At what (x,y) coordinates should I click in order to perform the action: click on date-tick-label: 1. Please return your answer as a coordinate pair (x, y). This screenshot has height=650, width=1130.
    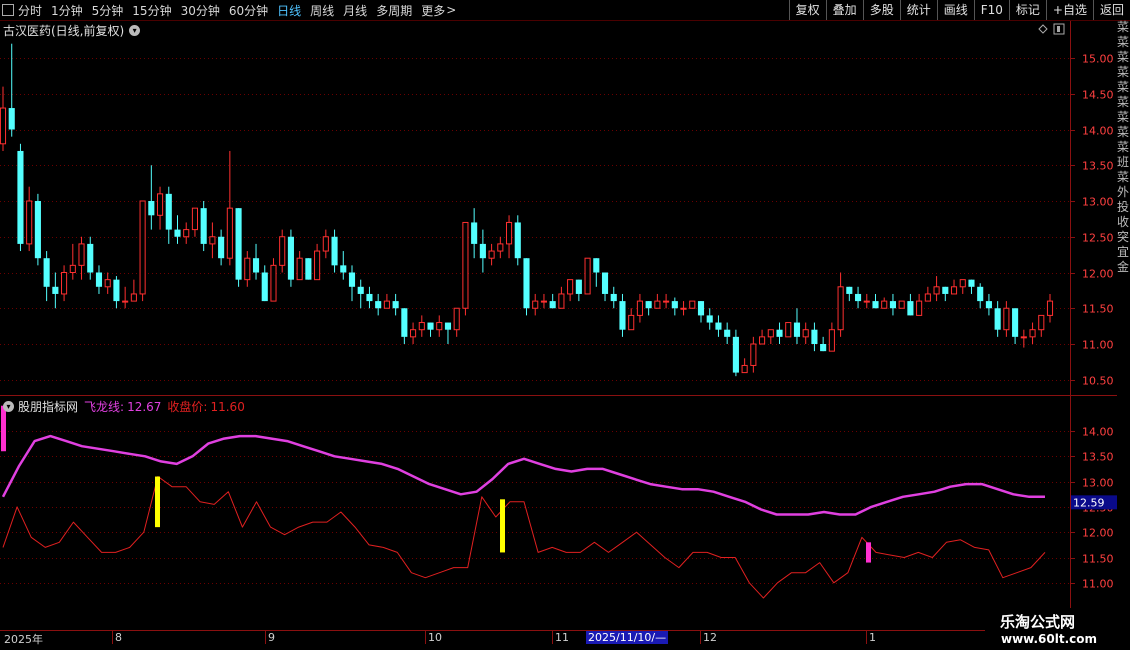
    Looking at the image, I should click on (872, 637).